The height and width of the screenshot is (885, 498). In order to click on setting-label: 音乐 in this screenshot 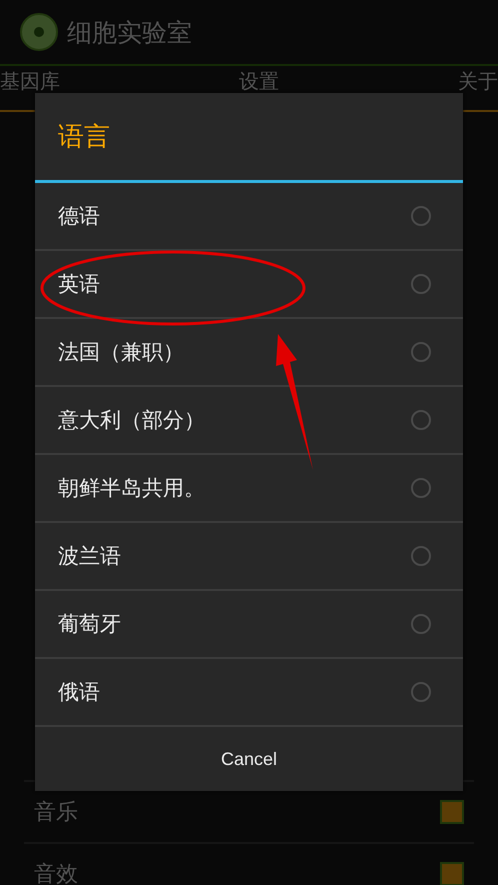, I will do `click(56, 813)`.